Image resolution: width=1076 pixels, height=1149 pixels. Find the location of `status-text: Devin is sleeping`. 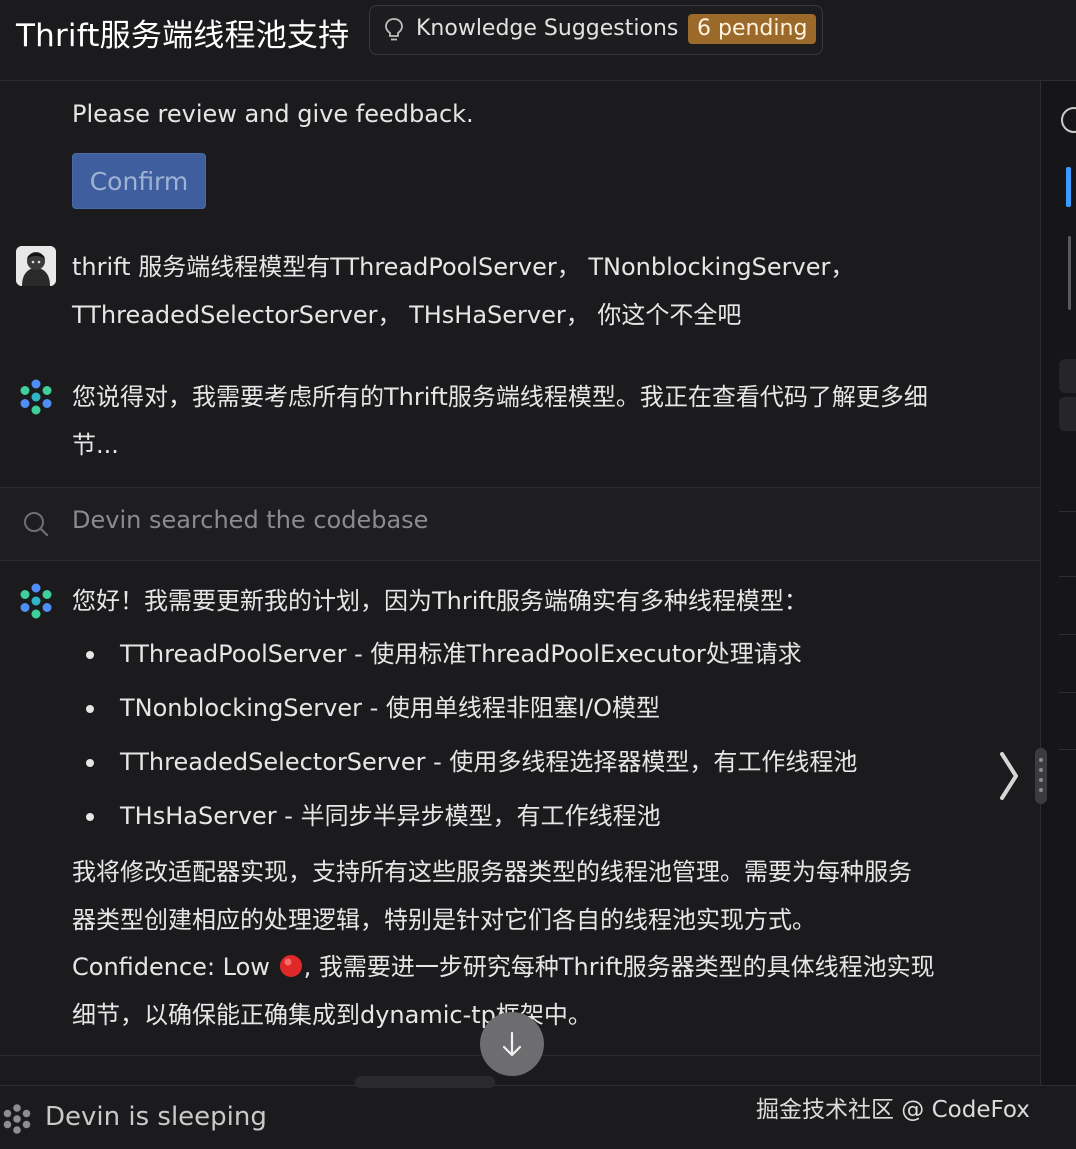

status-text: Devin is sleeping is located at coordinates (156, 1117).